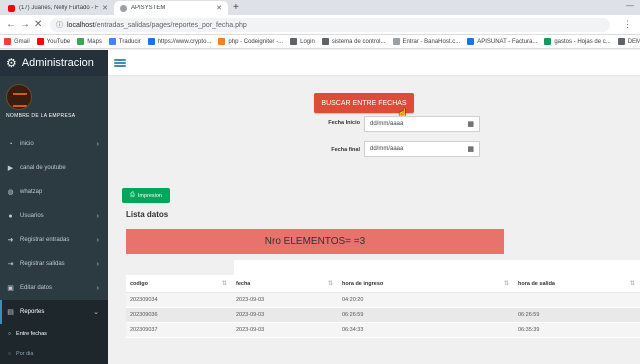 The width and height of the screenshot is (640, 364). Describe the element at coordinates (11, 63) in the screenshot. I see `gear-icon: ⚙` at that location.